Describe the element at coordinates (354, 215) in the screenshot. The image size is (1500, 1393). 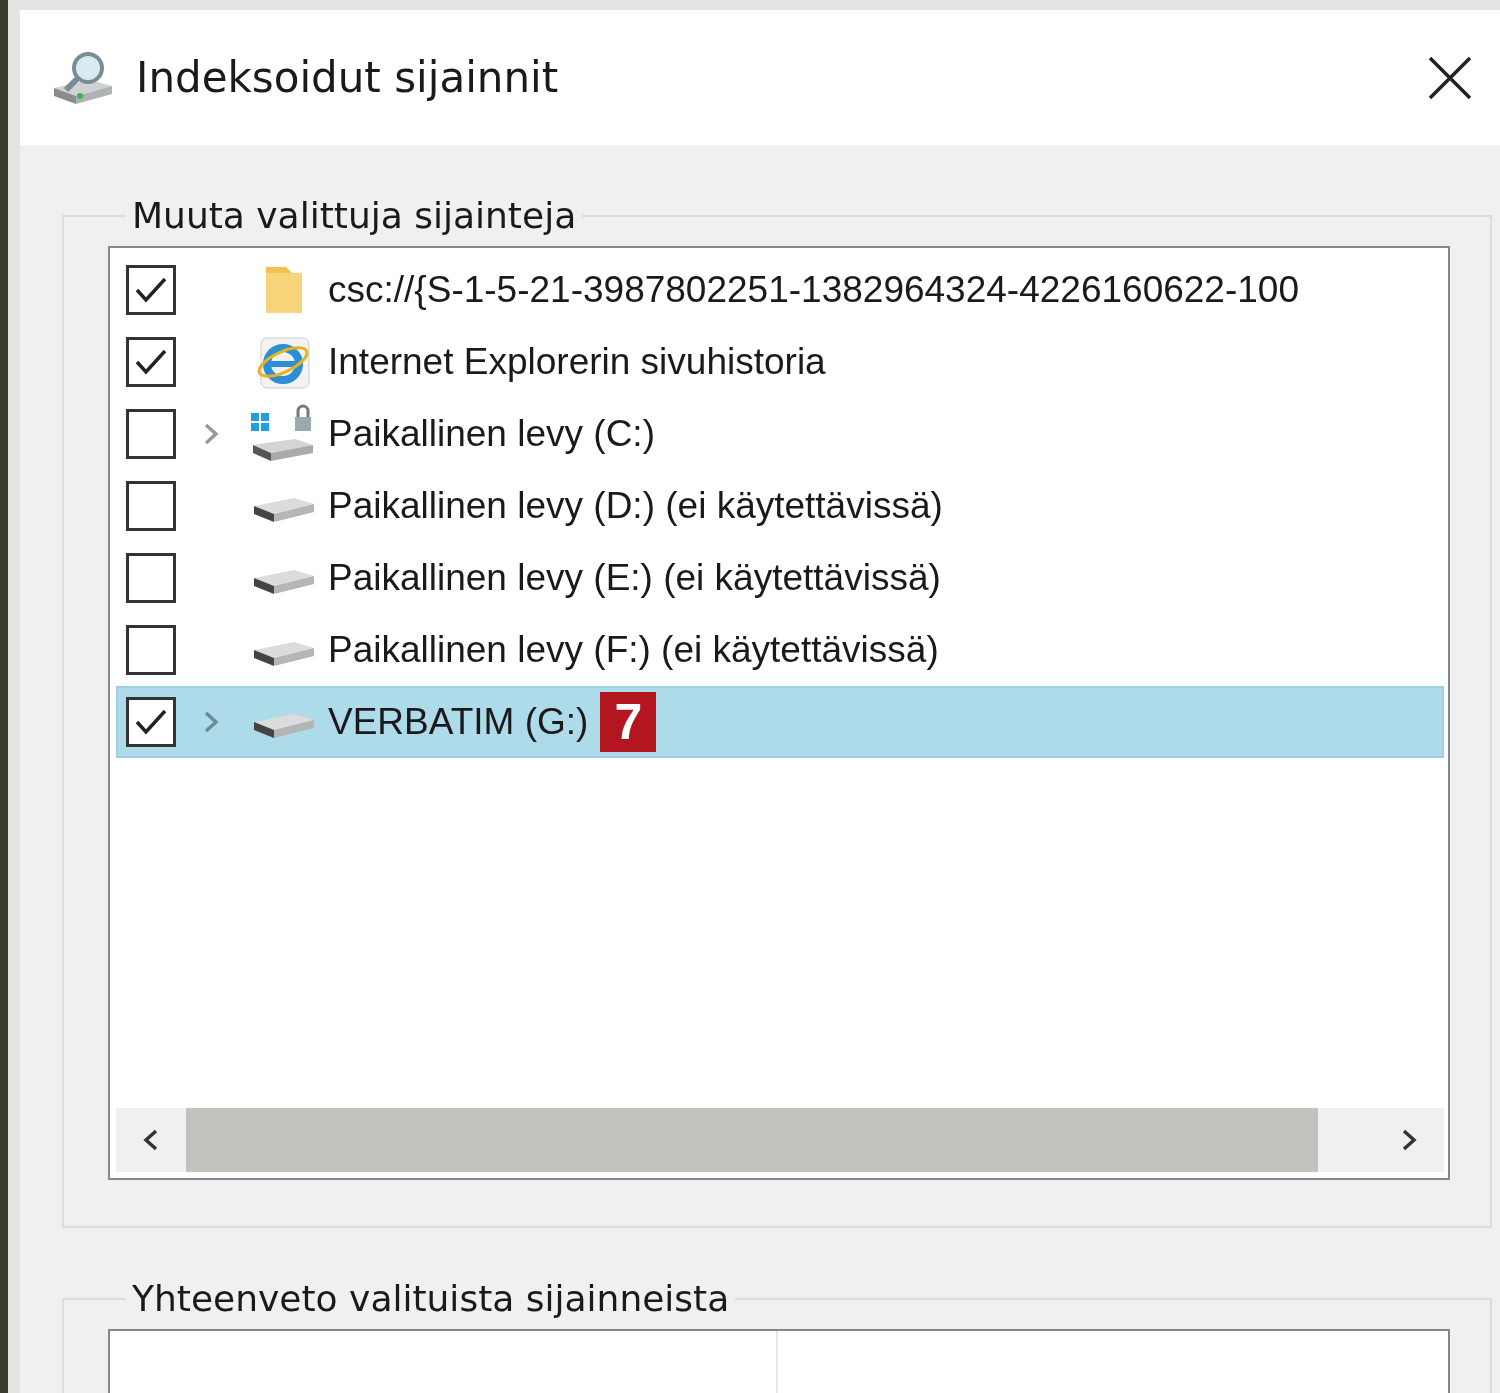
I see `group-title: Muuta valittuja sijainteja` at that location.